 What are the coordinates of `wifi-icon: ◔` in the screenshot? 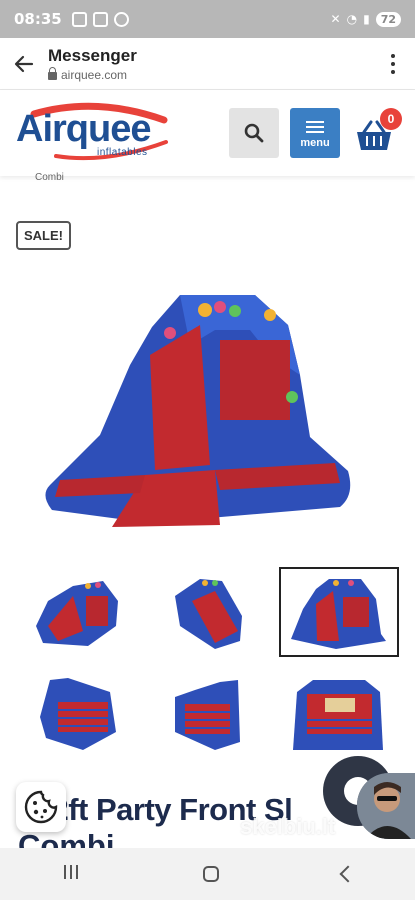 It's located at (352, 19).